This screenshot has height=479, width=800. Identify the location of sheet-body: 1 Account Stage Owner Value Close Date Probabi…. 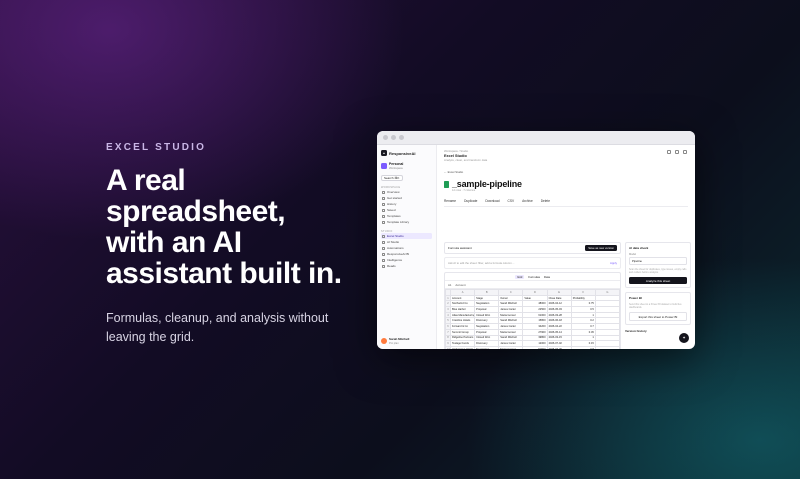
(532, 321).